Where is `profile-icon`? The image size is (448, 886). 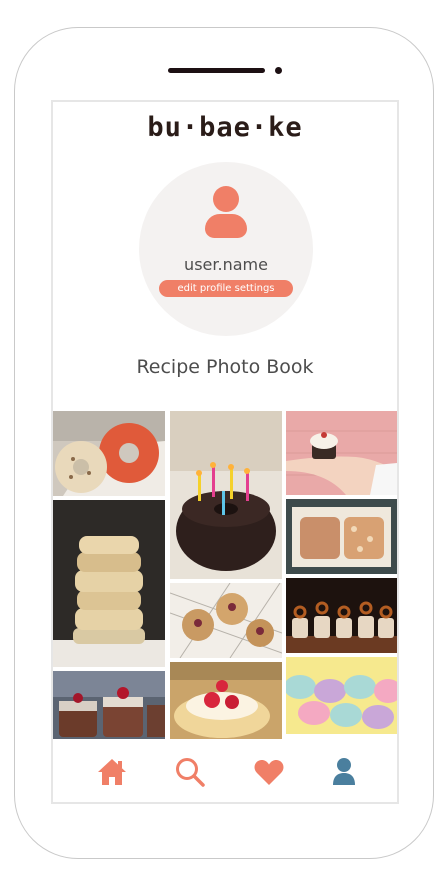
profile-icon is located at coordinates (344, 772).